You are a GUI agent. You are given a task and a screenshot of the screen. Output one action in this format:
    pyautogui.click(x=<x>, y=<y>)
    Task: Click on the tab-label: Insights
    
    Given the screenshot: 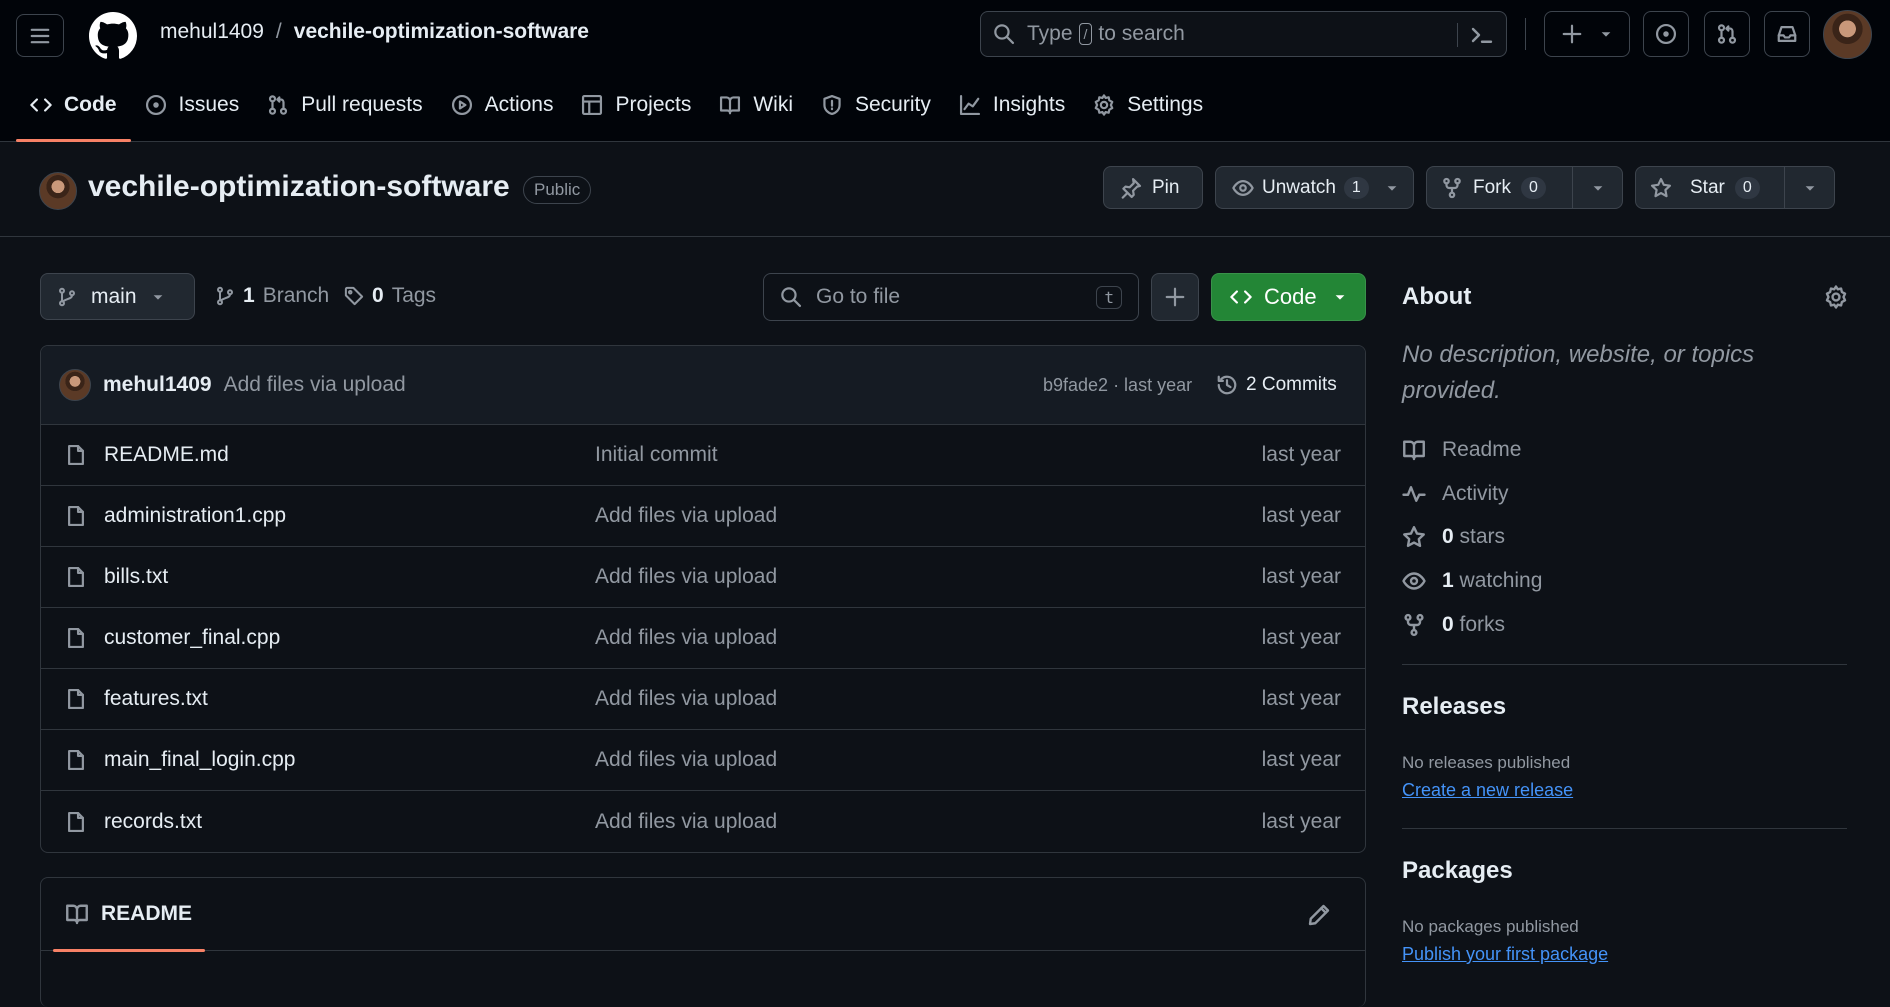 What is the action you would take?
    pyautogui.click(x=1029, y=104)
    